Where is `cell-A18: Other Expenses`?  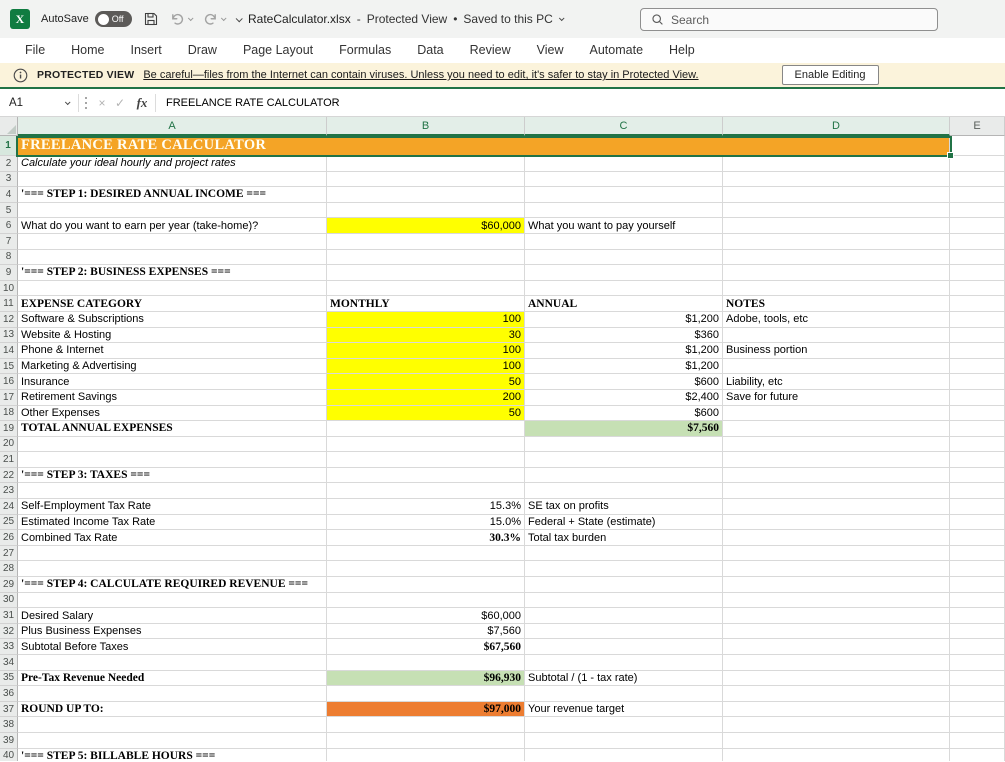
cell-A18: Other Expenses is located at coordinates (172, 413).